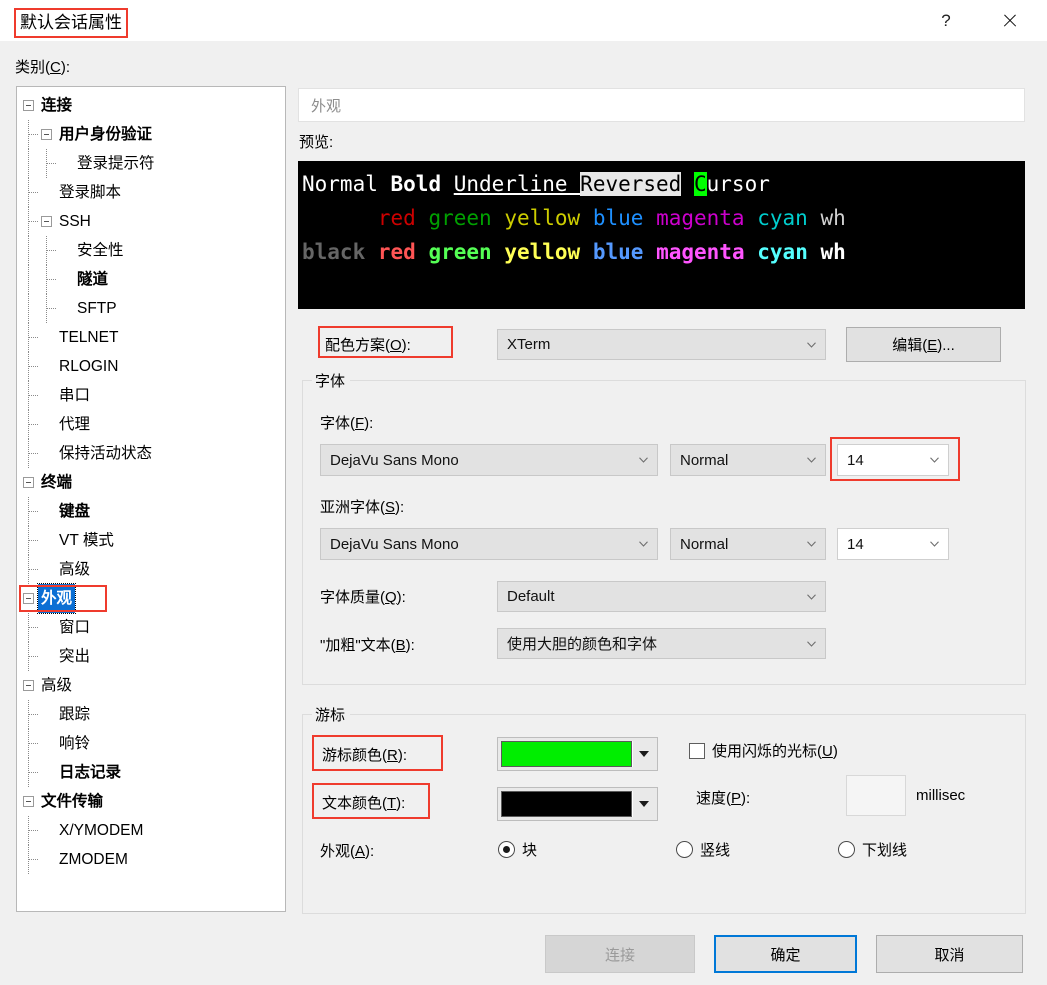 Image resolution: width=1047 pixels, height=985 pixels. Describe the element at coordinates (151, 772) in the screenshot. I see `tree-item: 日志记录` at that location.